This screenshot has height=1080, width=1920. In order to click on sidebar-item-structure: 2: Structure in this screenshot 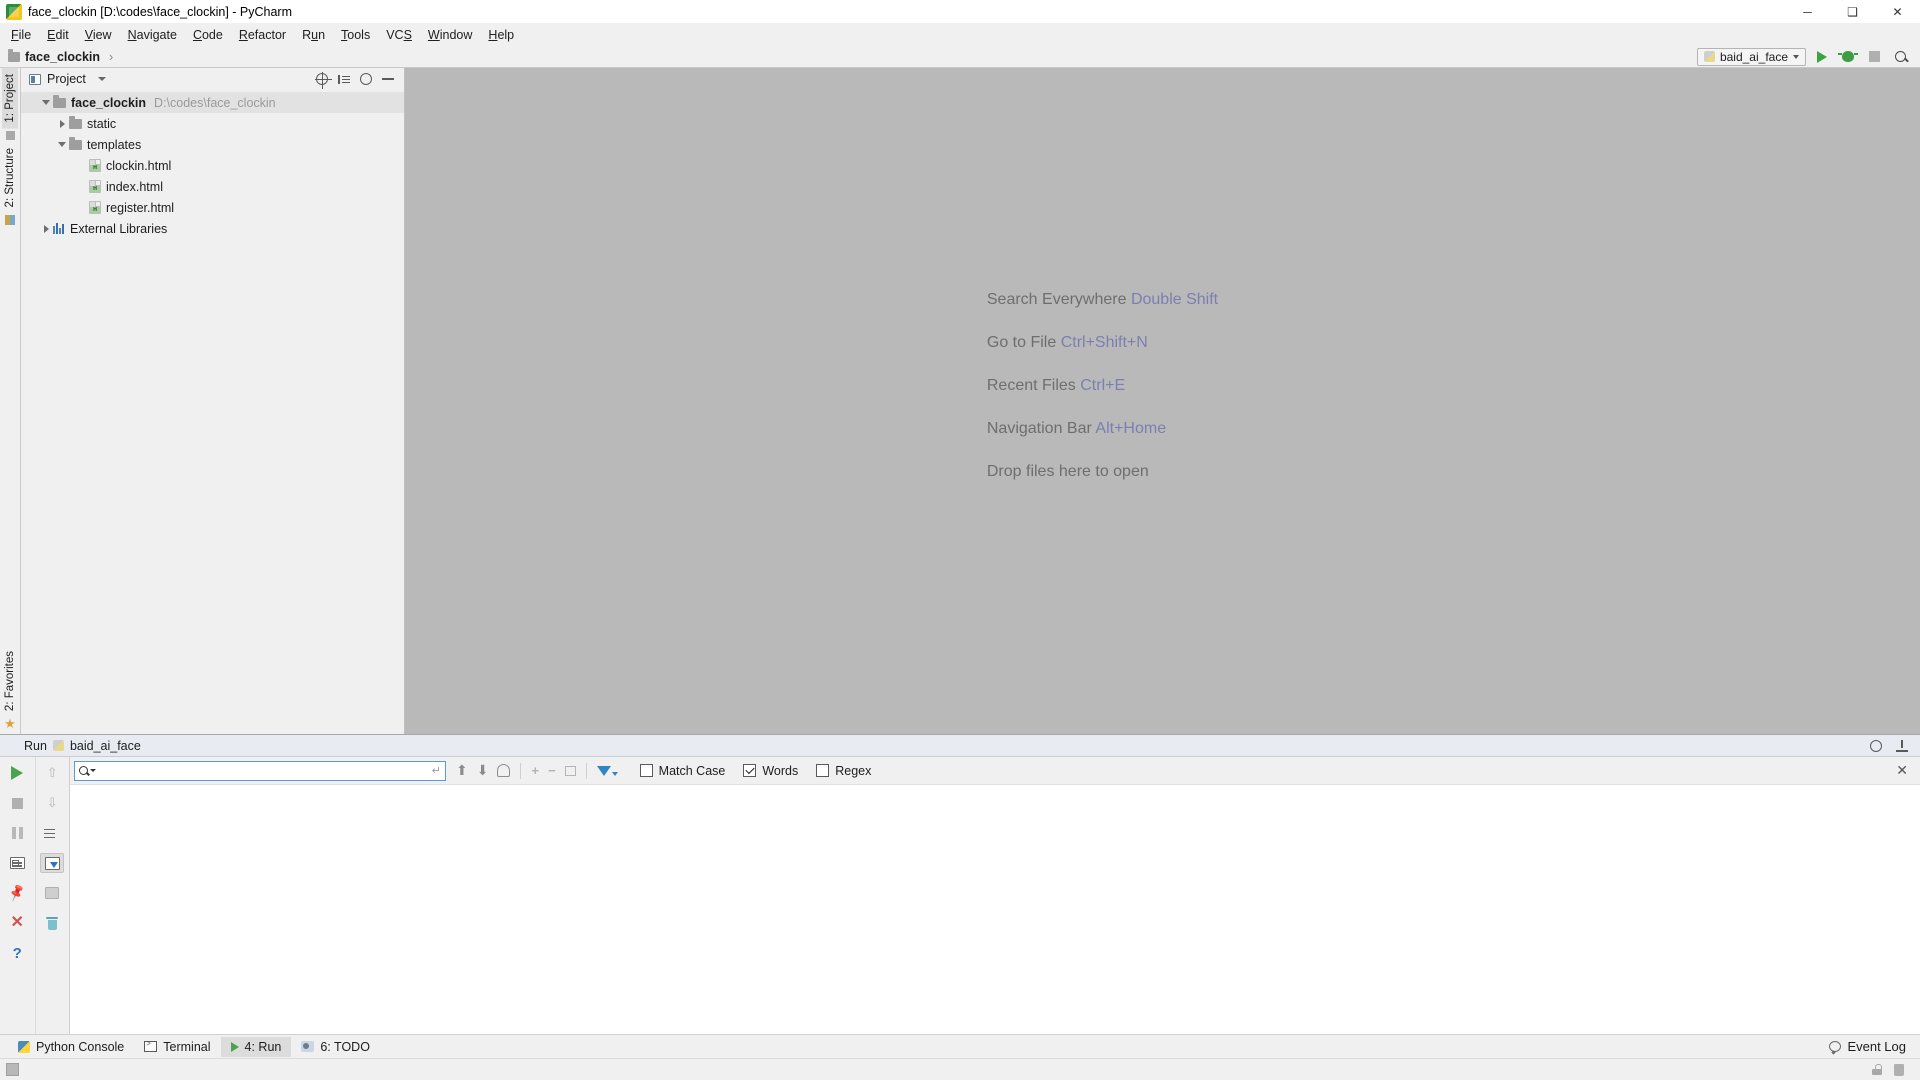, I will do `click(10, 177)`.